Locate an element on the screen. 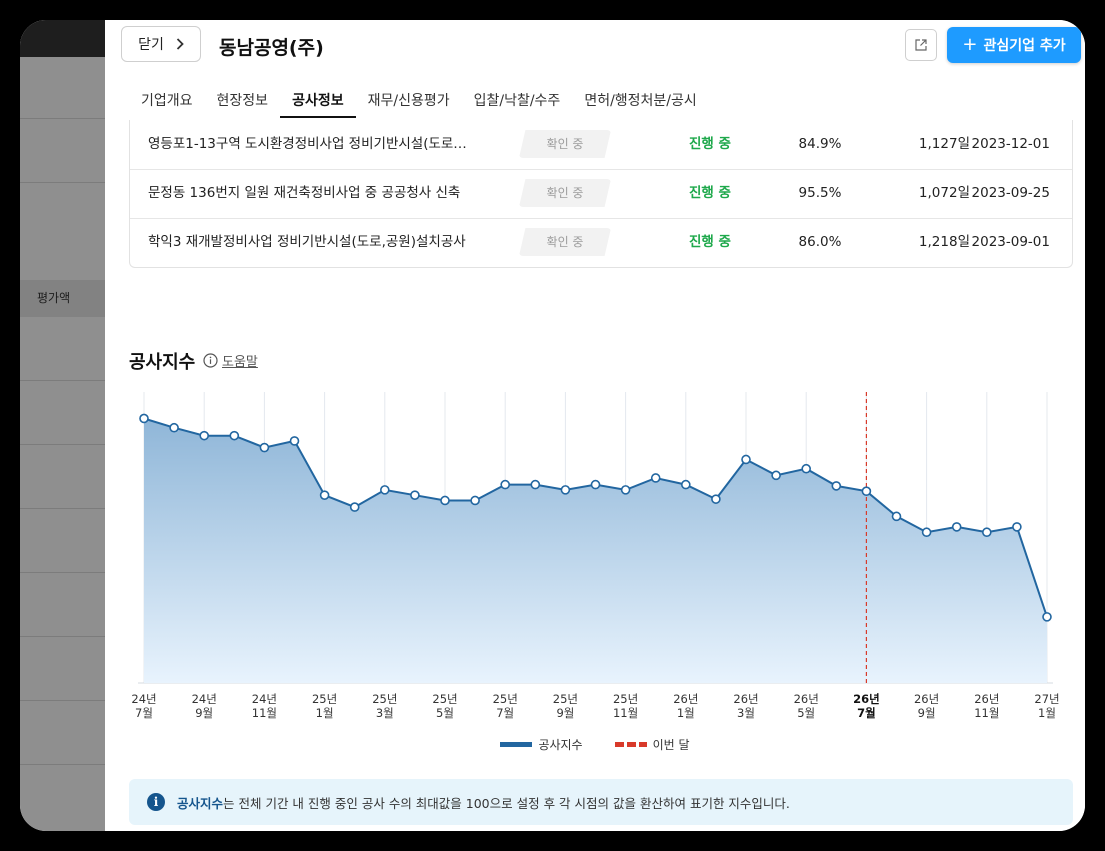  close-button: 닫기 is located at coordinates (161, 44).